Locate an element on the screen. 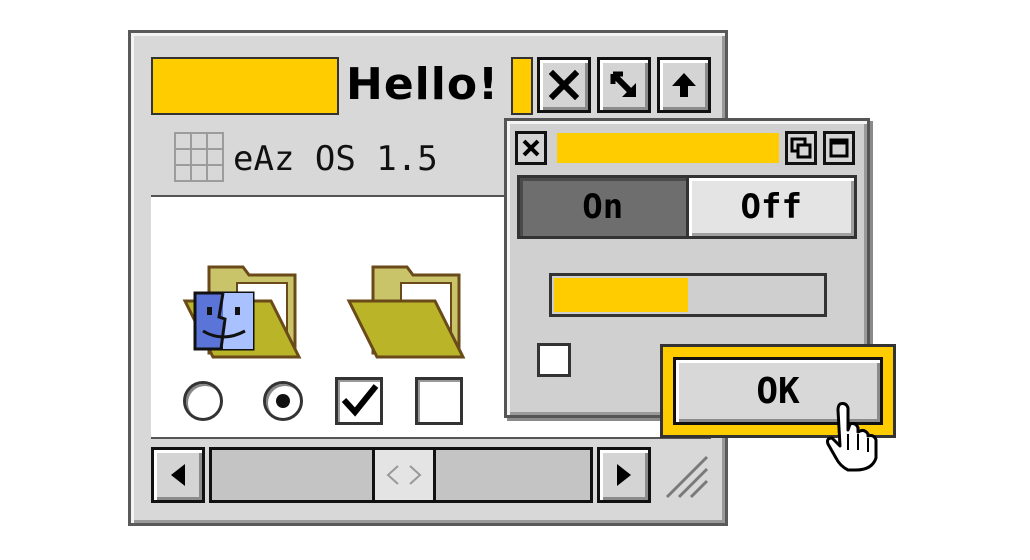  windowshade-icon is located at coordinates (801, 148).